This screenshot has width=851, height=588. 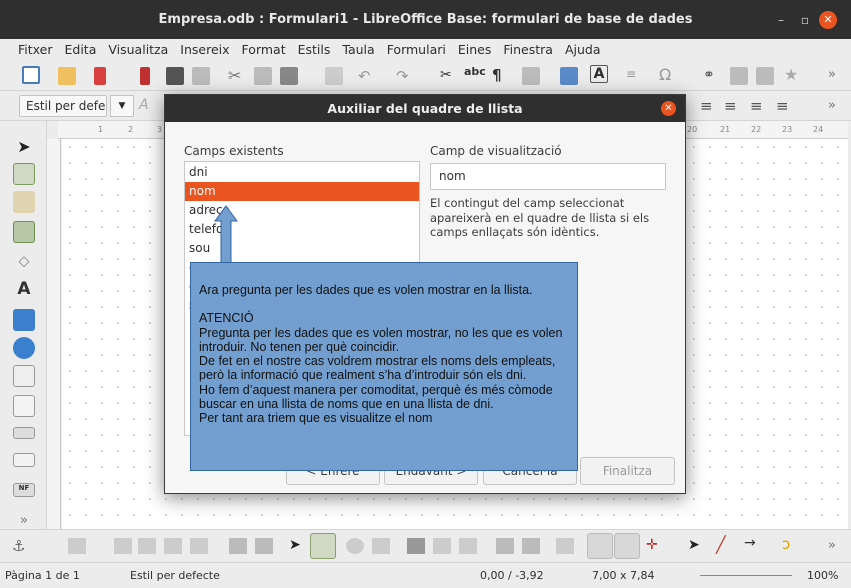 I want to click on select-pointer-icon: ➤, so click(x=24, y=148).